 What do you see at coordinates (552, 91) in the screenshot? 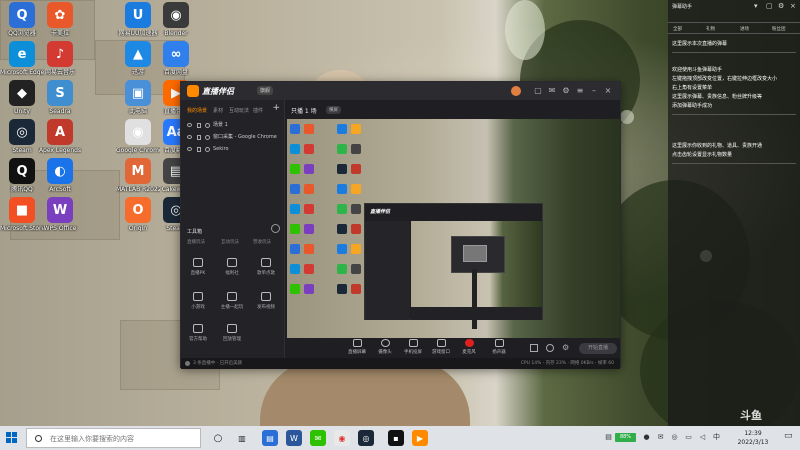
I see `mail-icon: ✉` at bounding box center [552, 91].